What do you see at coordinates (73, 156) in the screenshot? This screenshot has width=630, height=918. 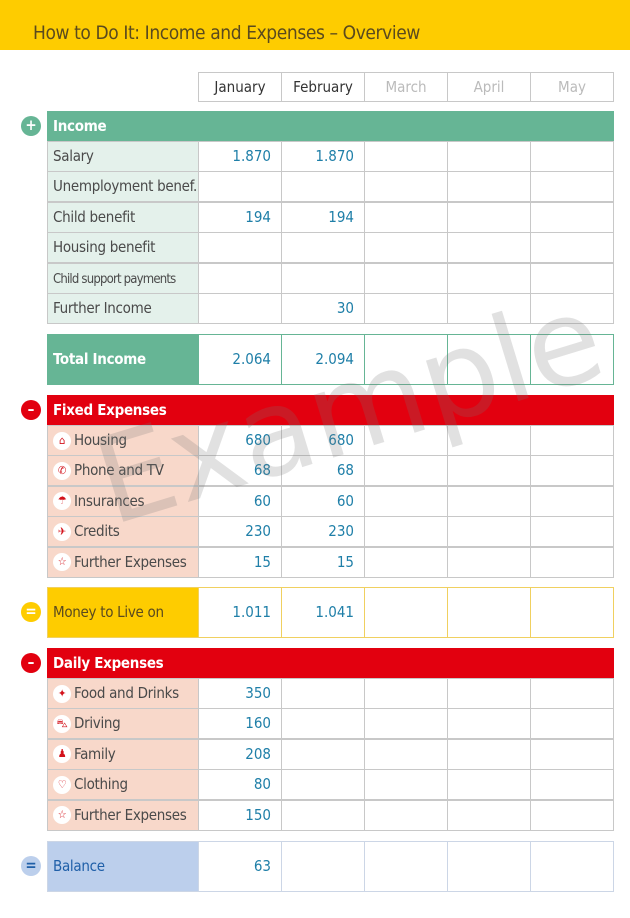 I see `row-label-text: Salary` at bounding box center [73, 156].